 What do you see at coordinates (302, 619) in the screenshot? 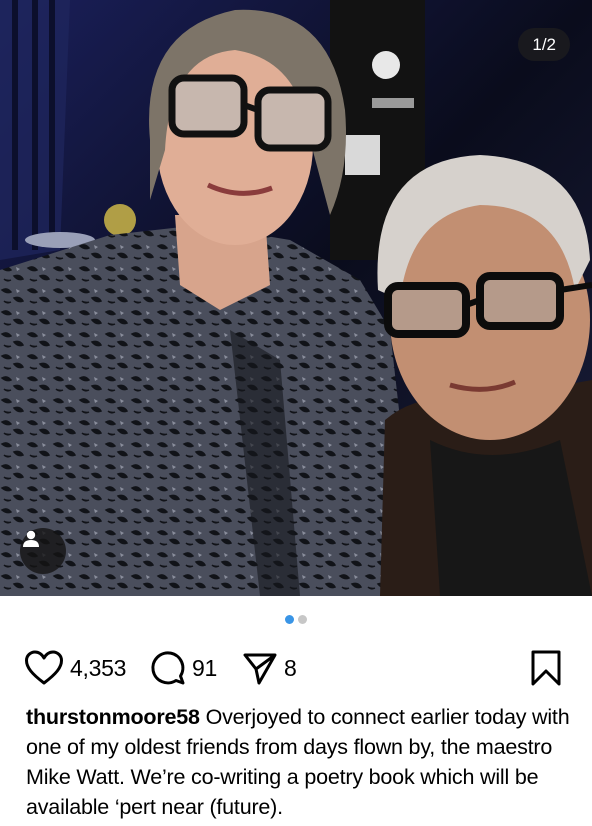
I see `carousel-dot` at bounding box center [302, 619].